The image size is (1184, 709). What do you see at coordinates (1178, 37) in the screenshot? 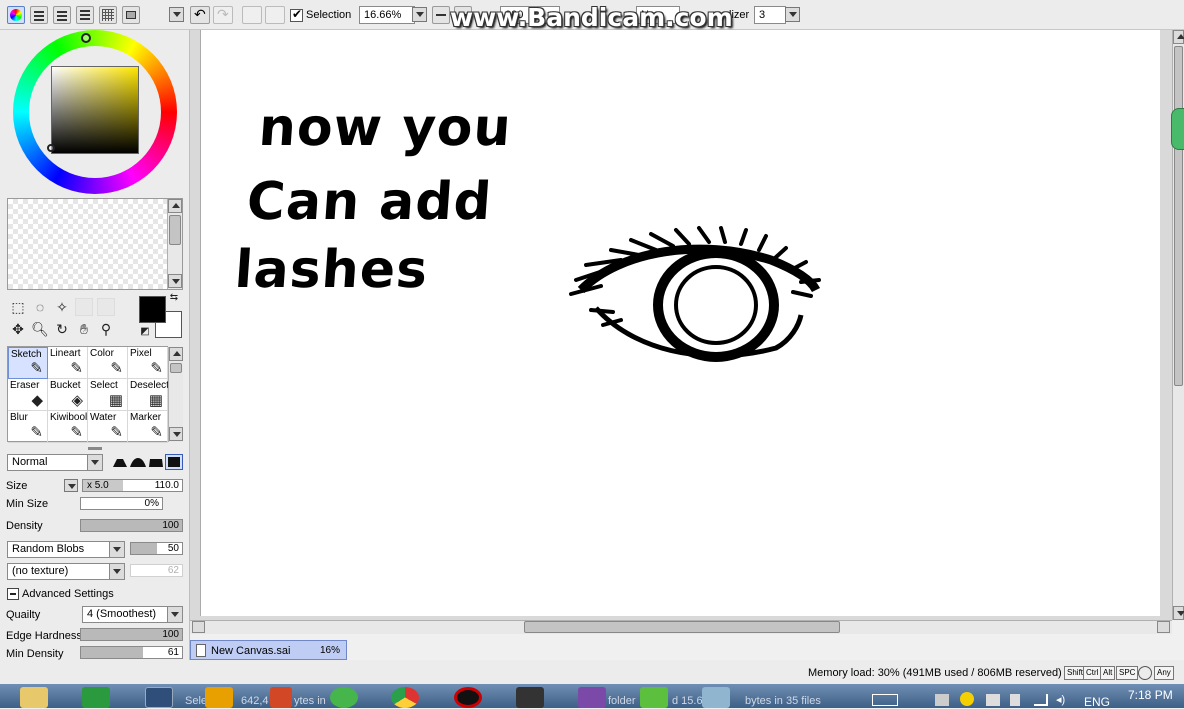
I see `canvas-scroll-up-button` at bounding box center [1178, 37].